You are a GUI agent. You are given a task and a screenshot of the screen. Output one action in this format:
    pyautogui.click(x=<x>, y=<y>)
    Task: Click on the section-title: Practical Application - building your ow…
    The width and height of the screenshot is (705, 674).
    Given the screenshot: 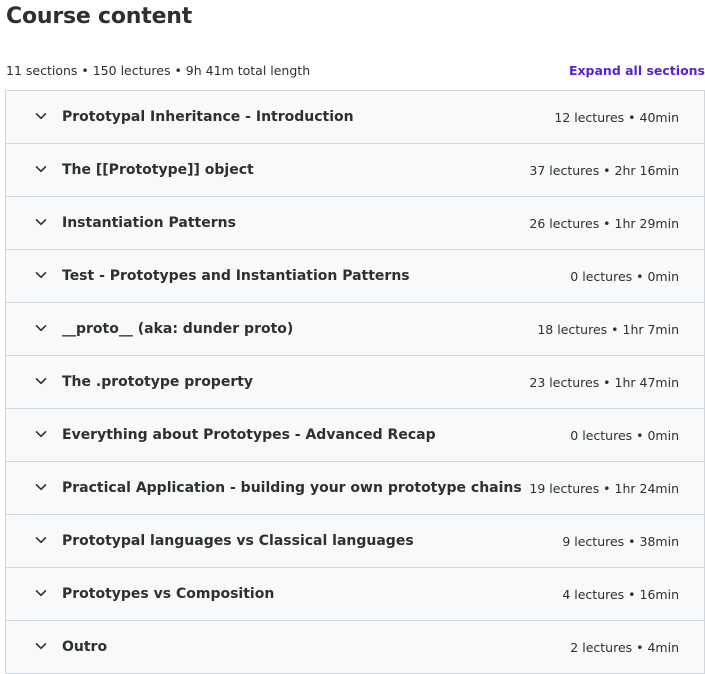 What is the action you would take?
    pyautogui.click(x=292, y=488)
    